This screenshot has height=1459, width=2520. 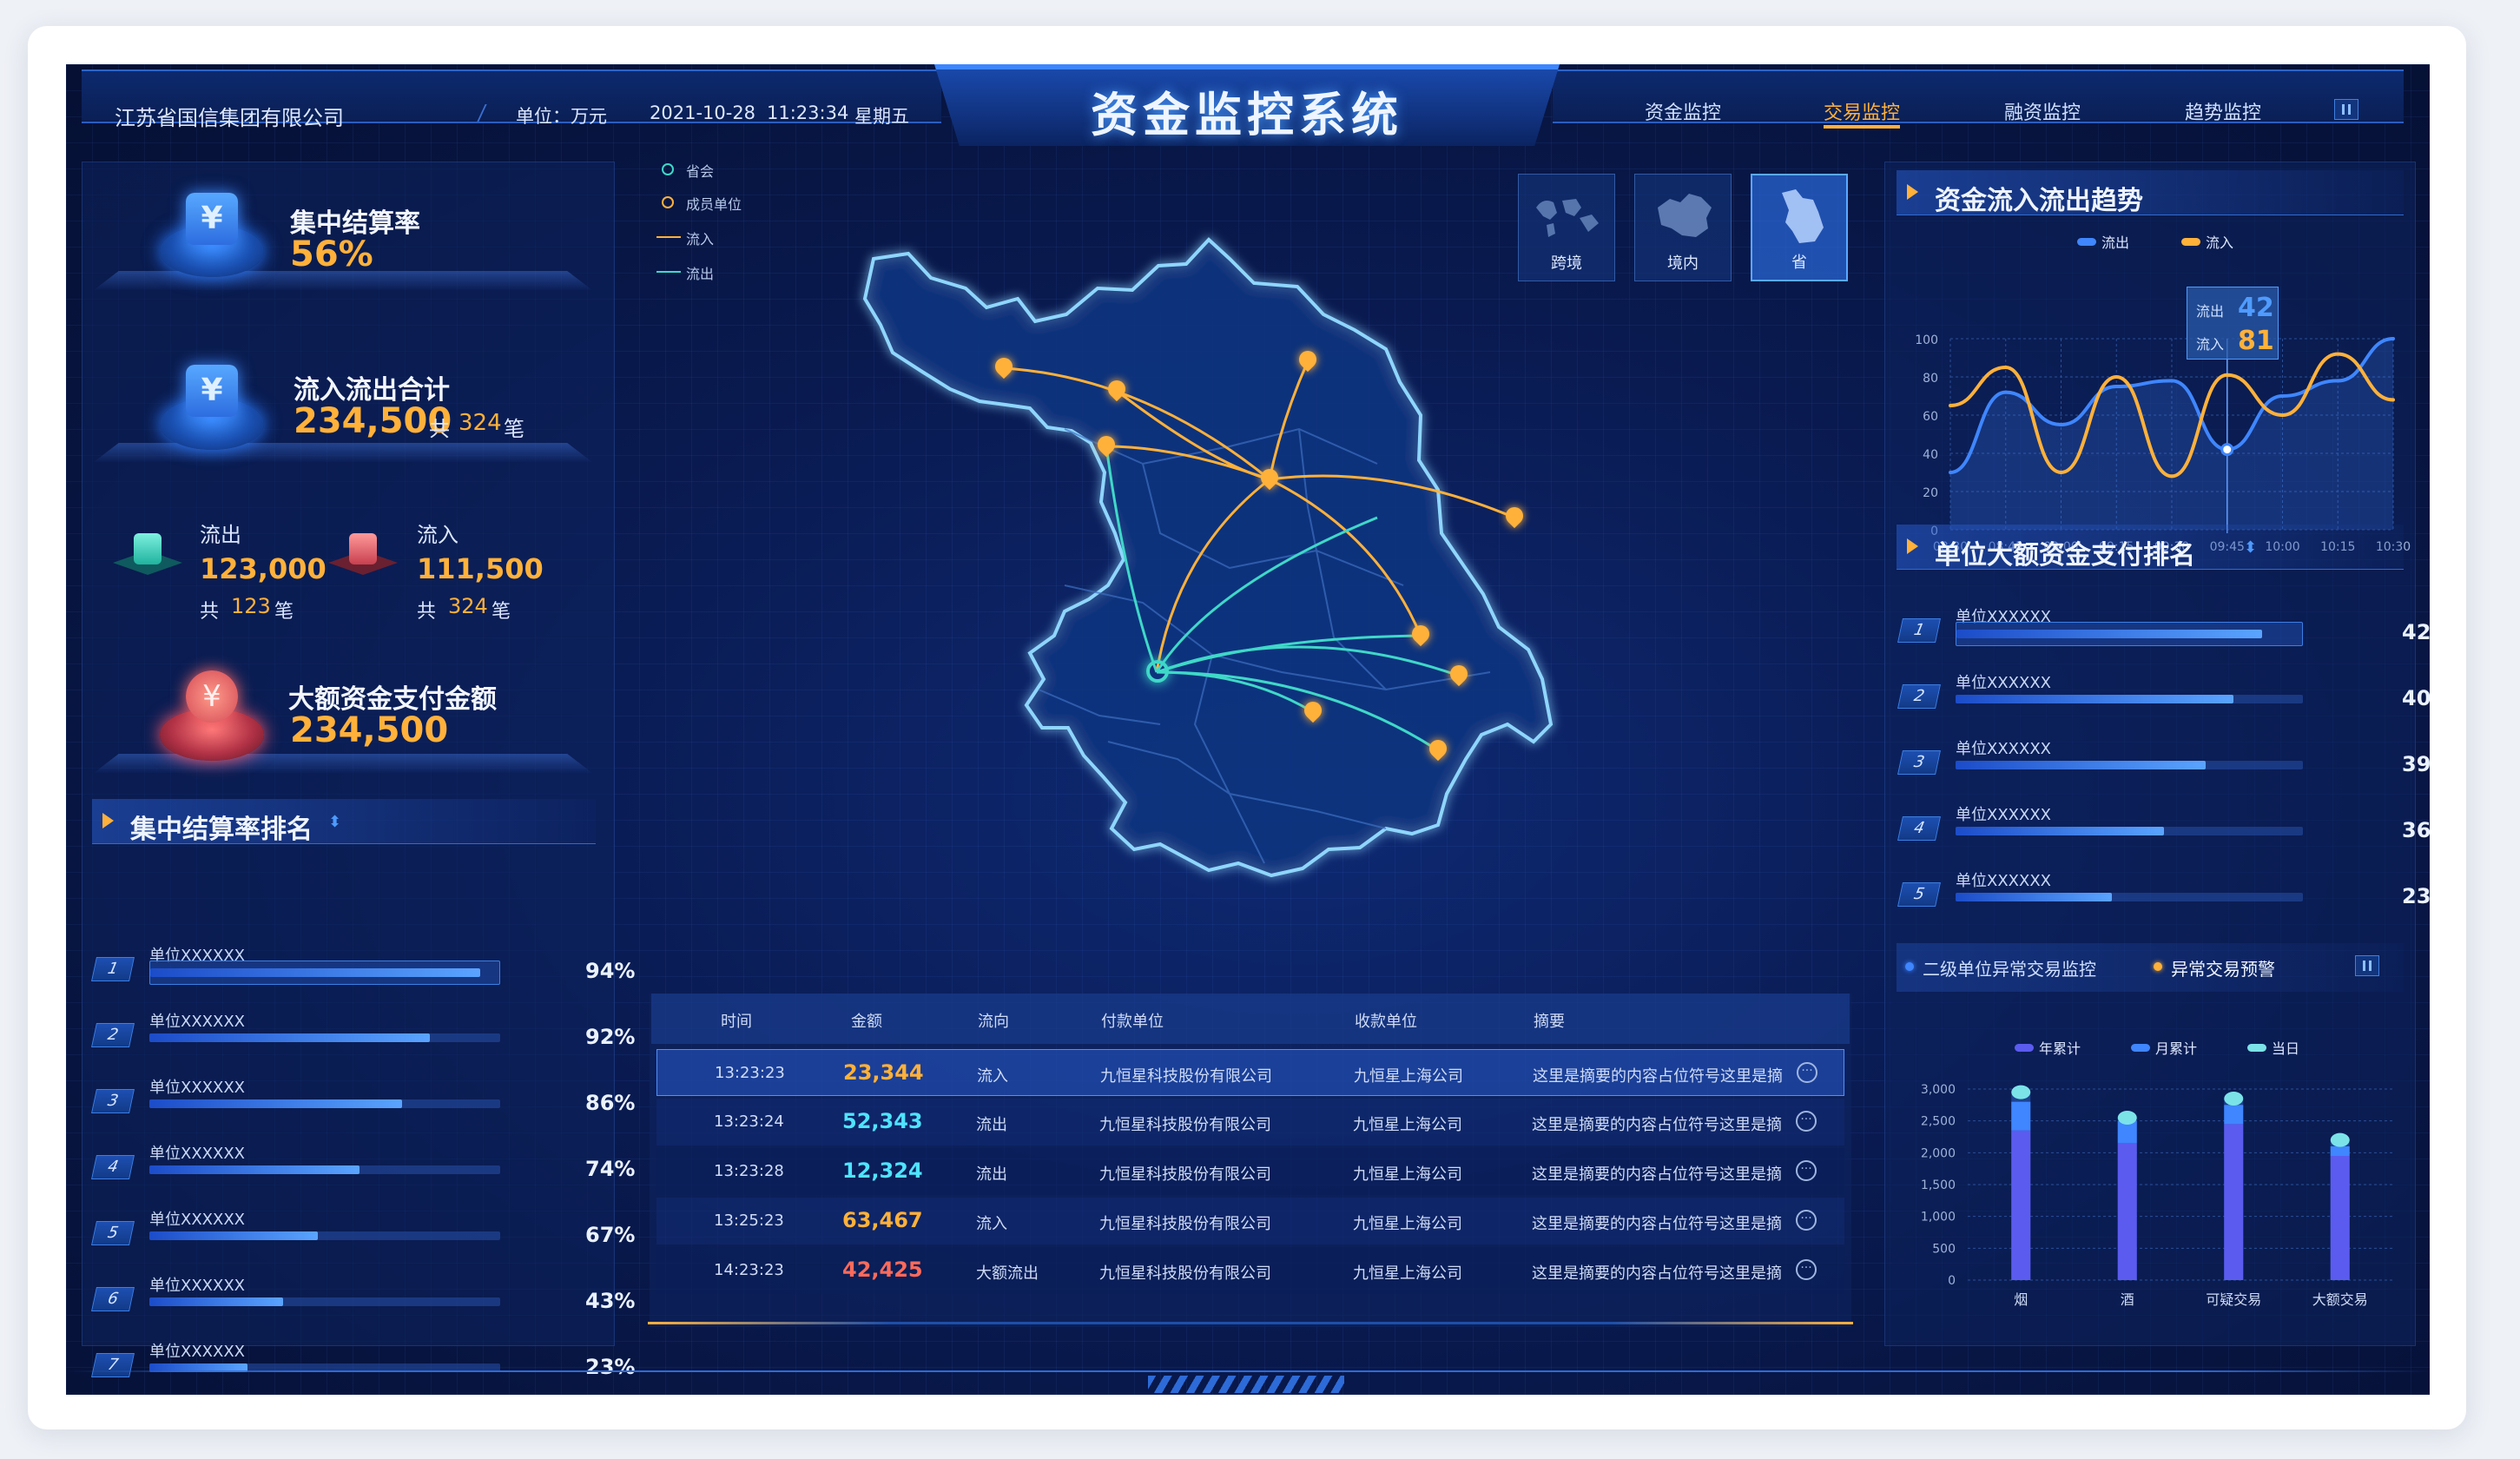 What do you see at coordinates (514, 429) in the screenshot?
I see `flow-total-count-unit: 笔` at bounding box center [514, 429].